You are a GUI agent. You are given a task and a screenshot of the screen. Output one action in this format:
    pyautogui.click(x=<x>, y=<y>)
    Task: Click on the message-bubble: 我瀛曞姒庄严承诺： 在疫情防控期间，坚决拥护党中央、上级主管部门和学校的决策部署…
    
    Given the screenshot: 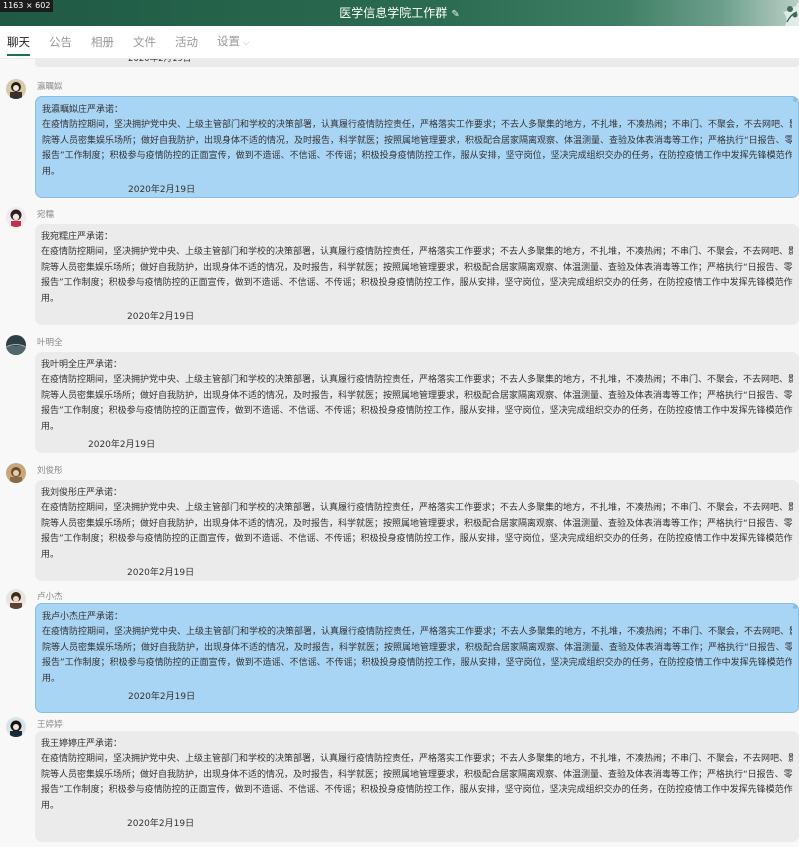 What is the action you would take?
    pyautogui.click(x=417, y=147)
    